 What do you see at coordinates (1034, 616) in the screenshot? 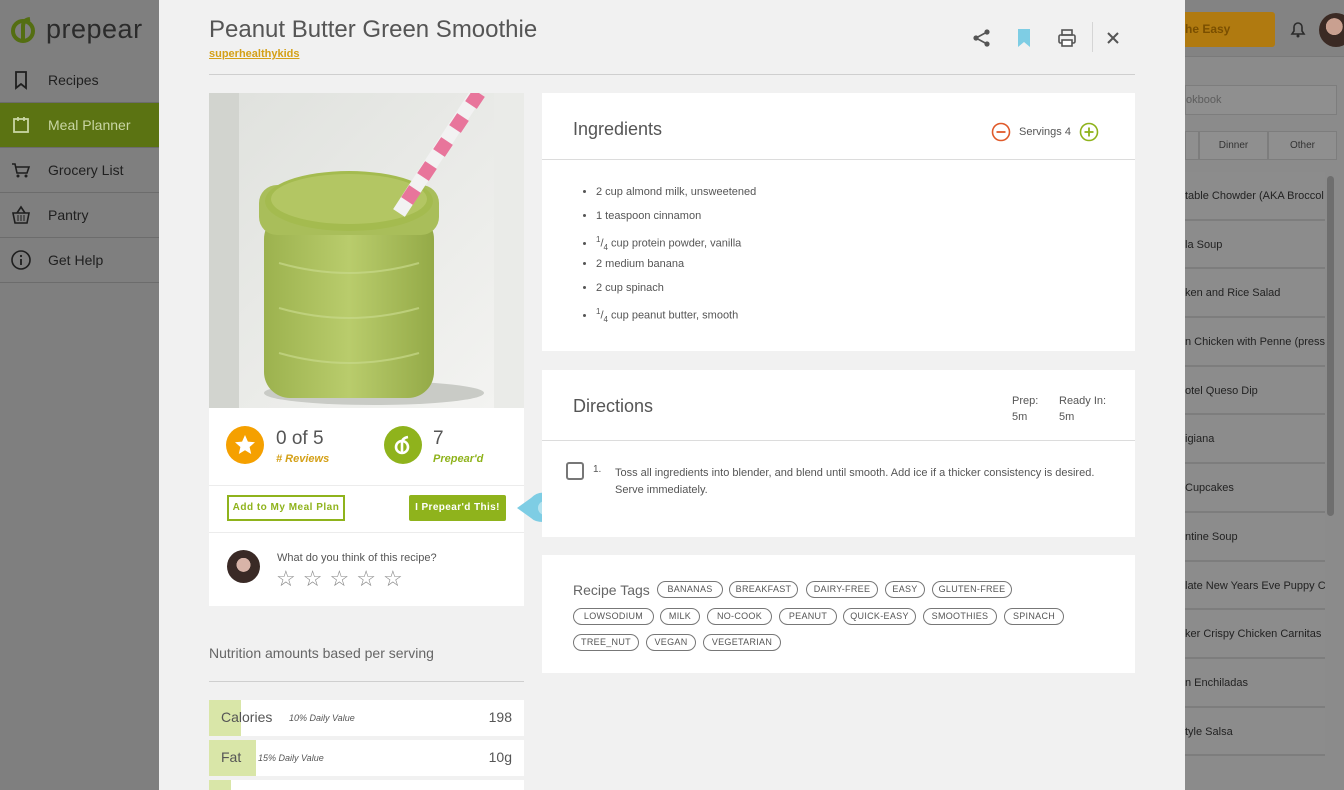
I see `tag-spinach: SPINACH` at bounding box center [1034, 616].